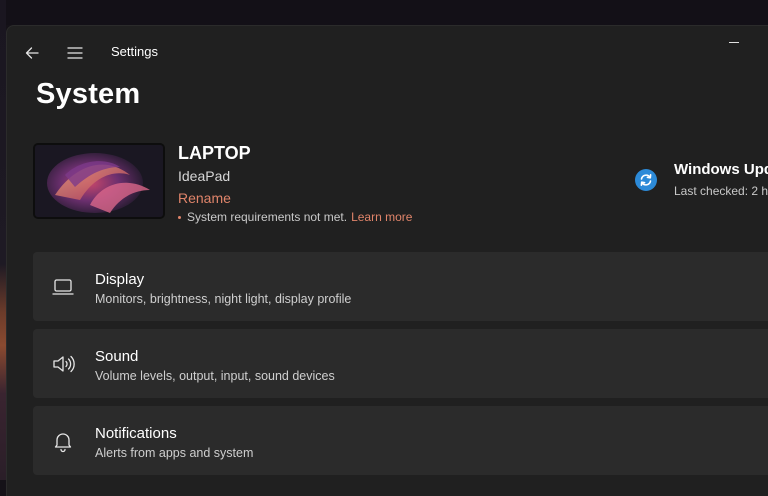  I want to click on bell-icon, so click(63, 443).